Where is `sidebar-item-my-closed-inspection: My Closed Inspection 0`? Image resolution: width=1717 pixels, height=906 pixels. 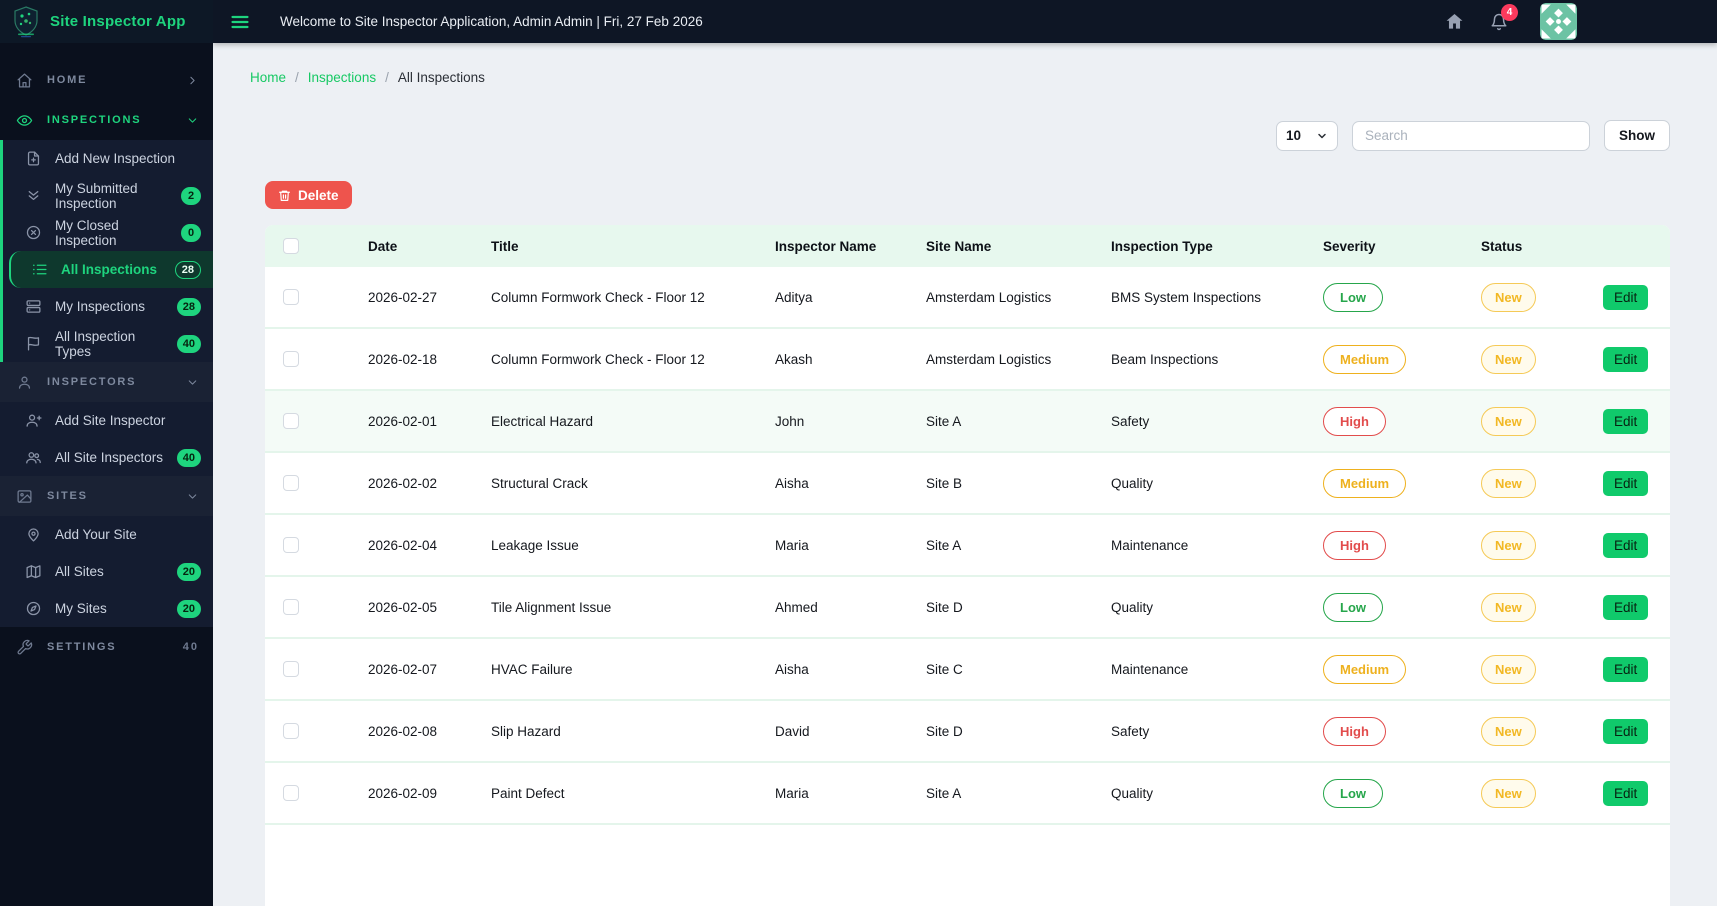
sidebar-item-my-closed-inspection: My Closed Inspection 0 is located at coordinates (108, 232).